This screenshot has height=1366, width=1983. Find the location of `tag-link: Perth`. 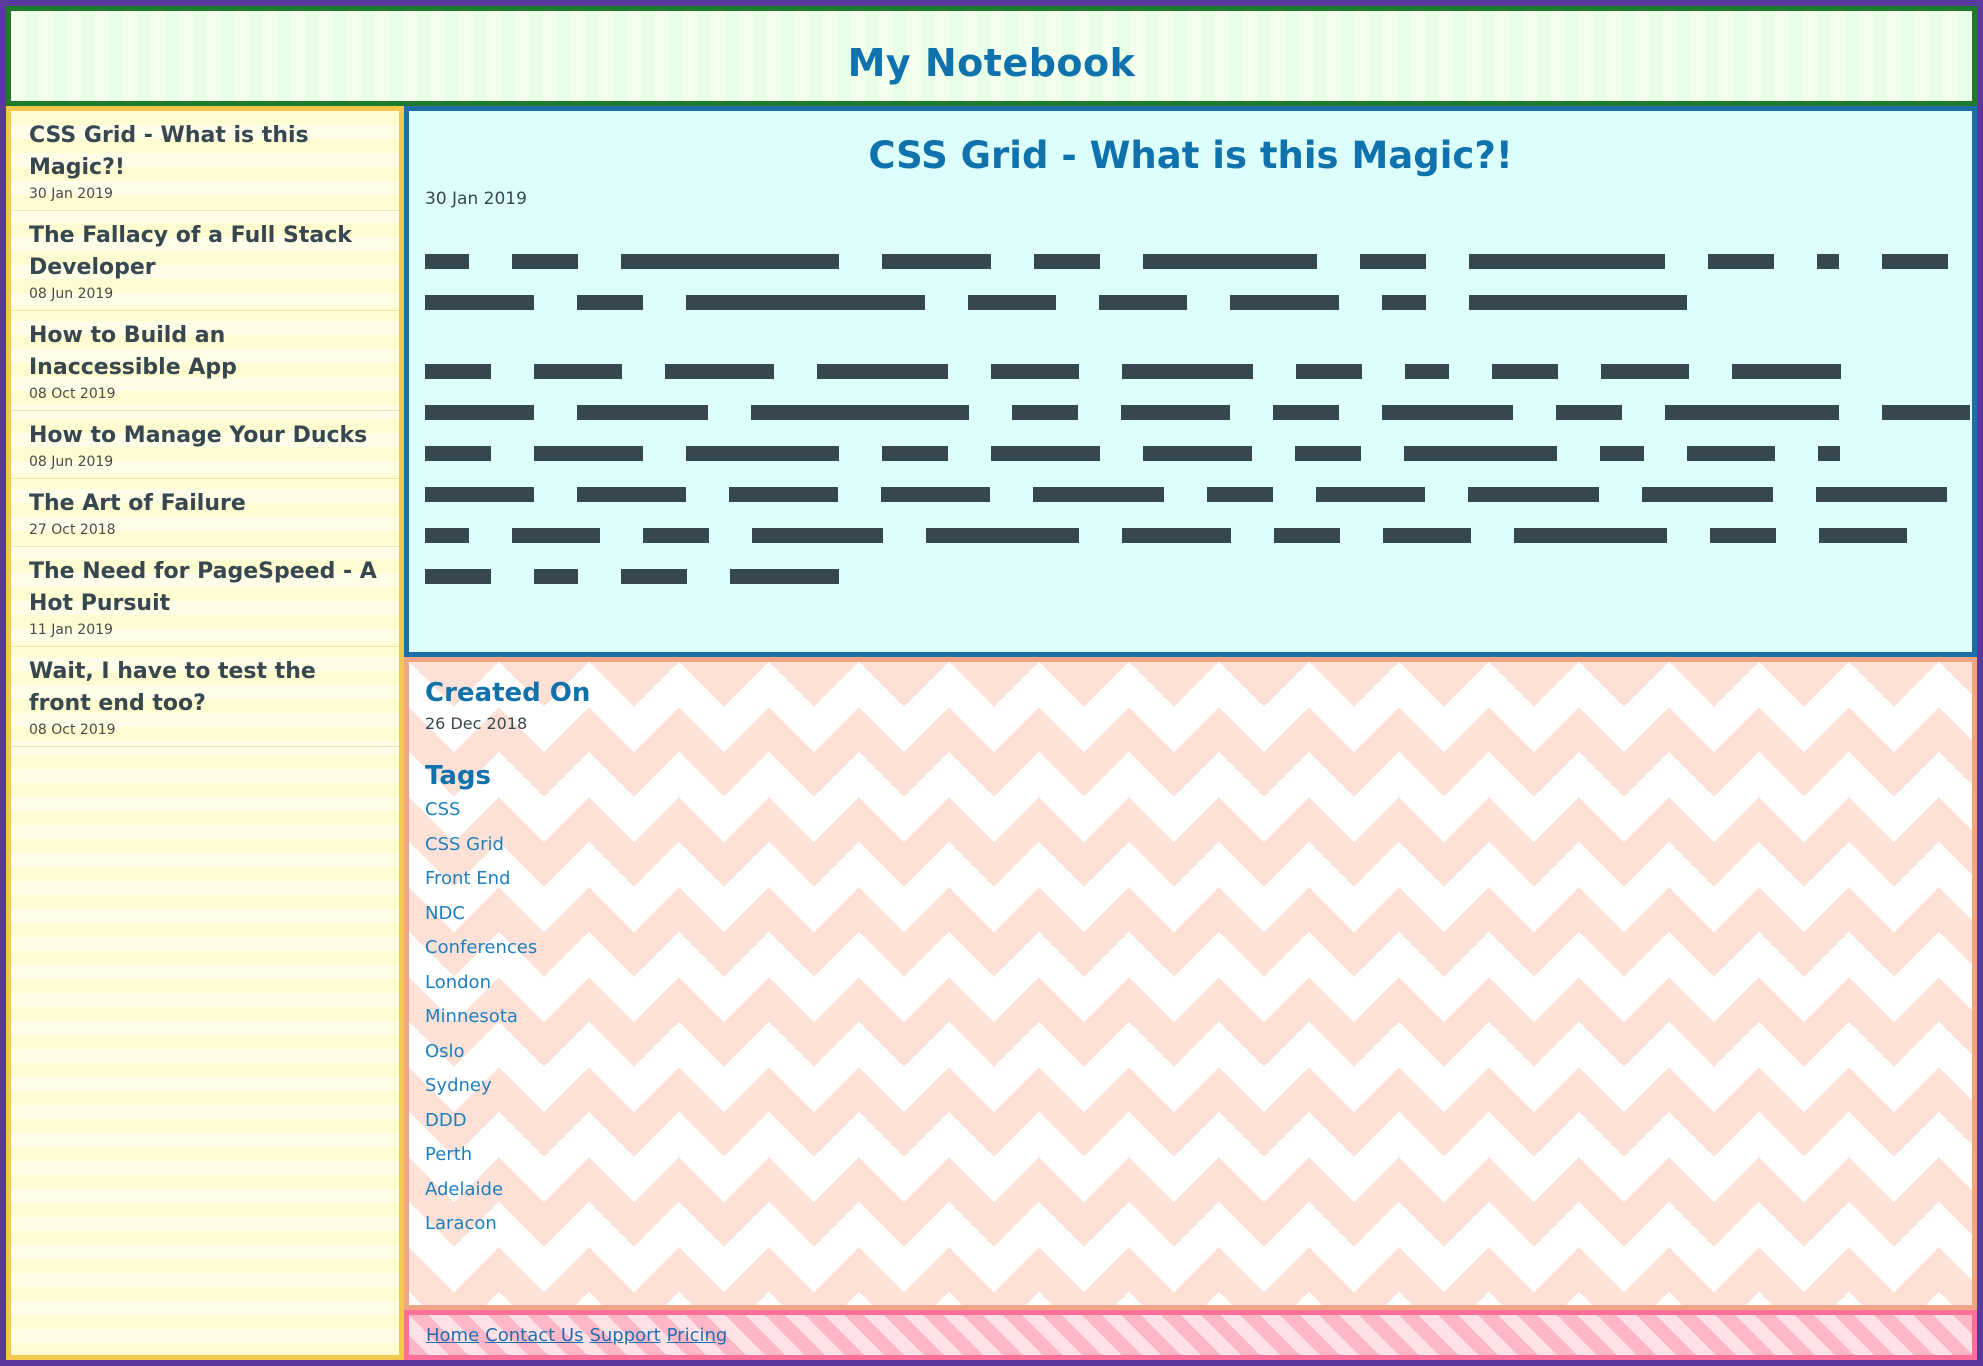

tag-link: Perth is located at coordinates (448, 1154).